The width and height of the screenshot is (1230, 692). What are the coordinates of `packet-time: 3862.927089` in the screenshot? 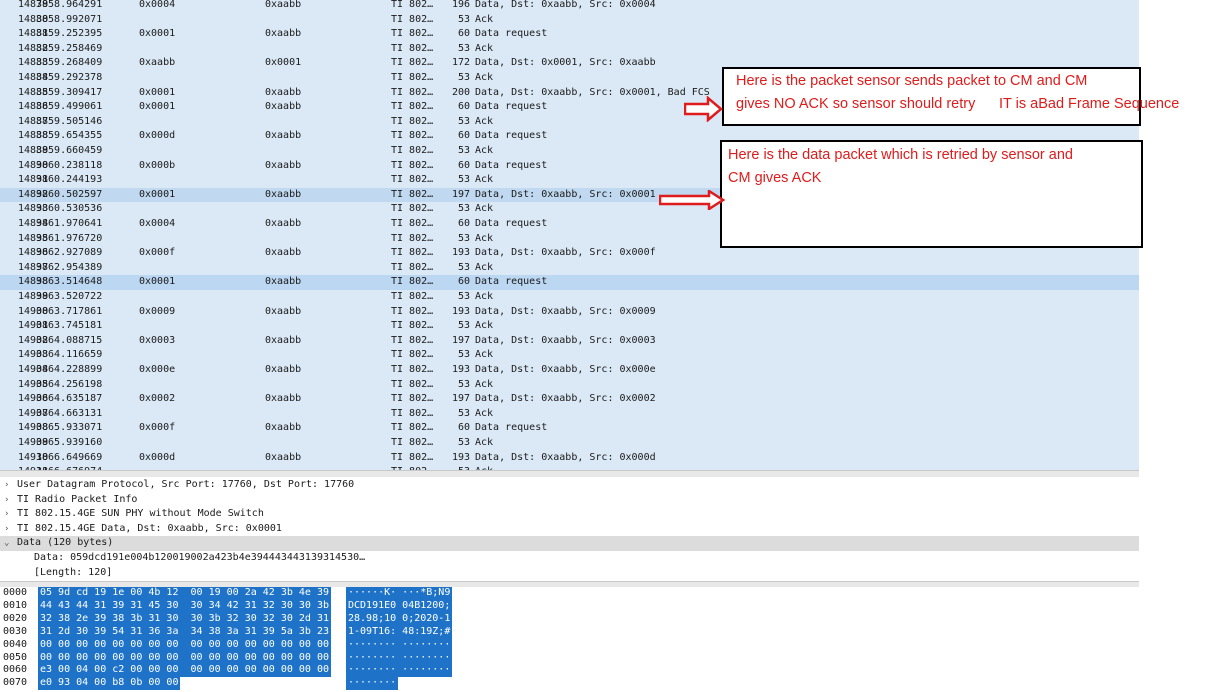 It's located at (69, 253).